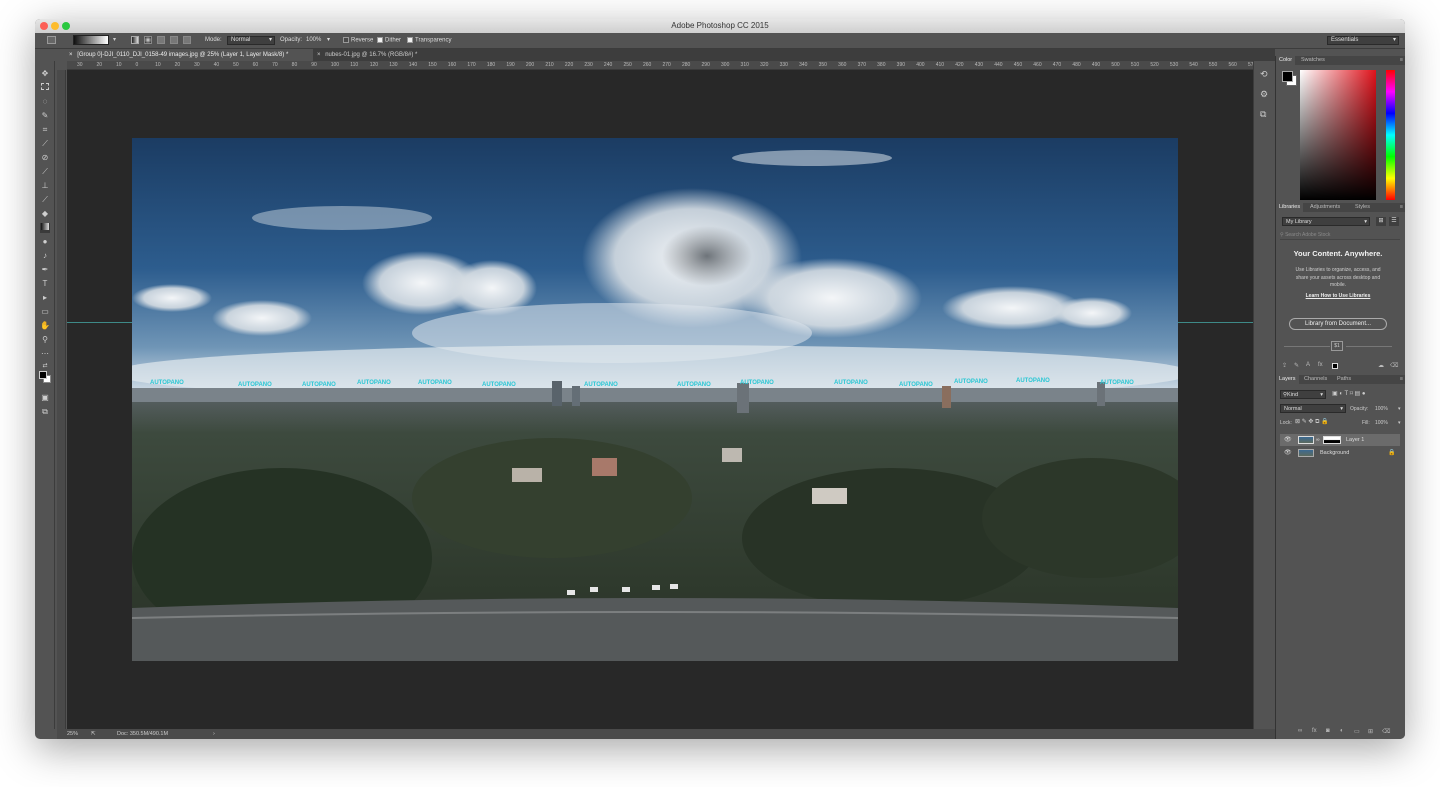 The width and height of the screenshot is (1440, 787). Describe the element at coordinates (45, 398) in the screenshot. I see `quick-mask-icon: ▣` at that location.